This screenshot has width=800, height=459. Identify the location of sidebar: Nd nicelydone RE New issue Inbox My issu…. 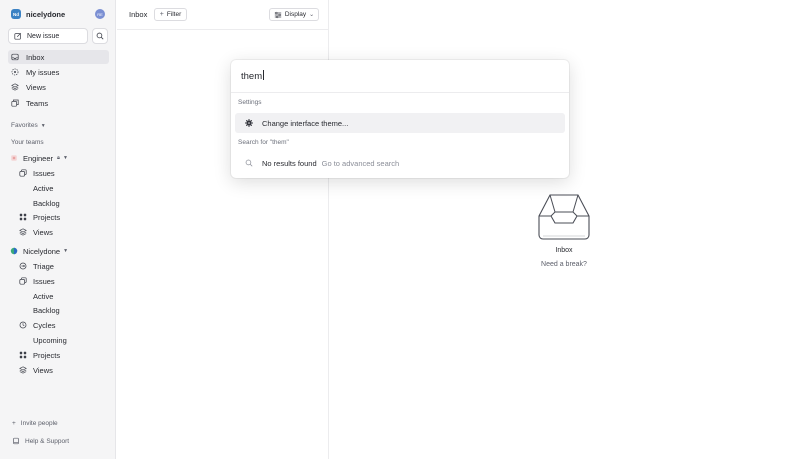
(58, 229).